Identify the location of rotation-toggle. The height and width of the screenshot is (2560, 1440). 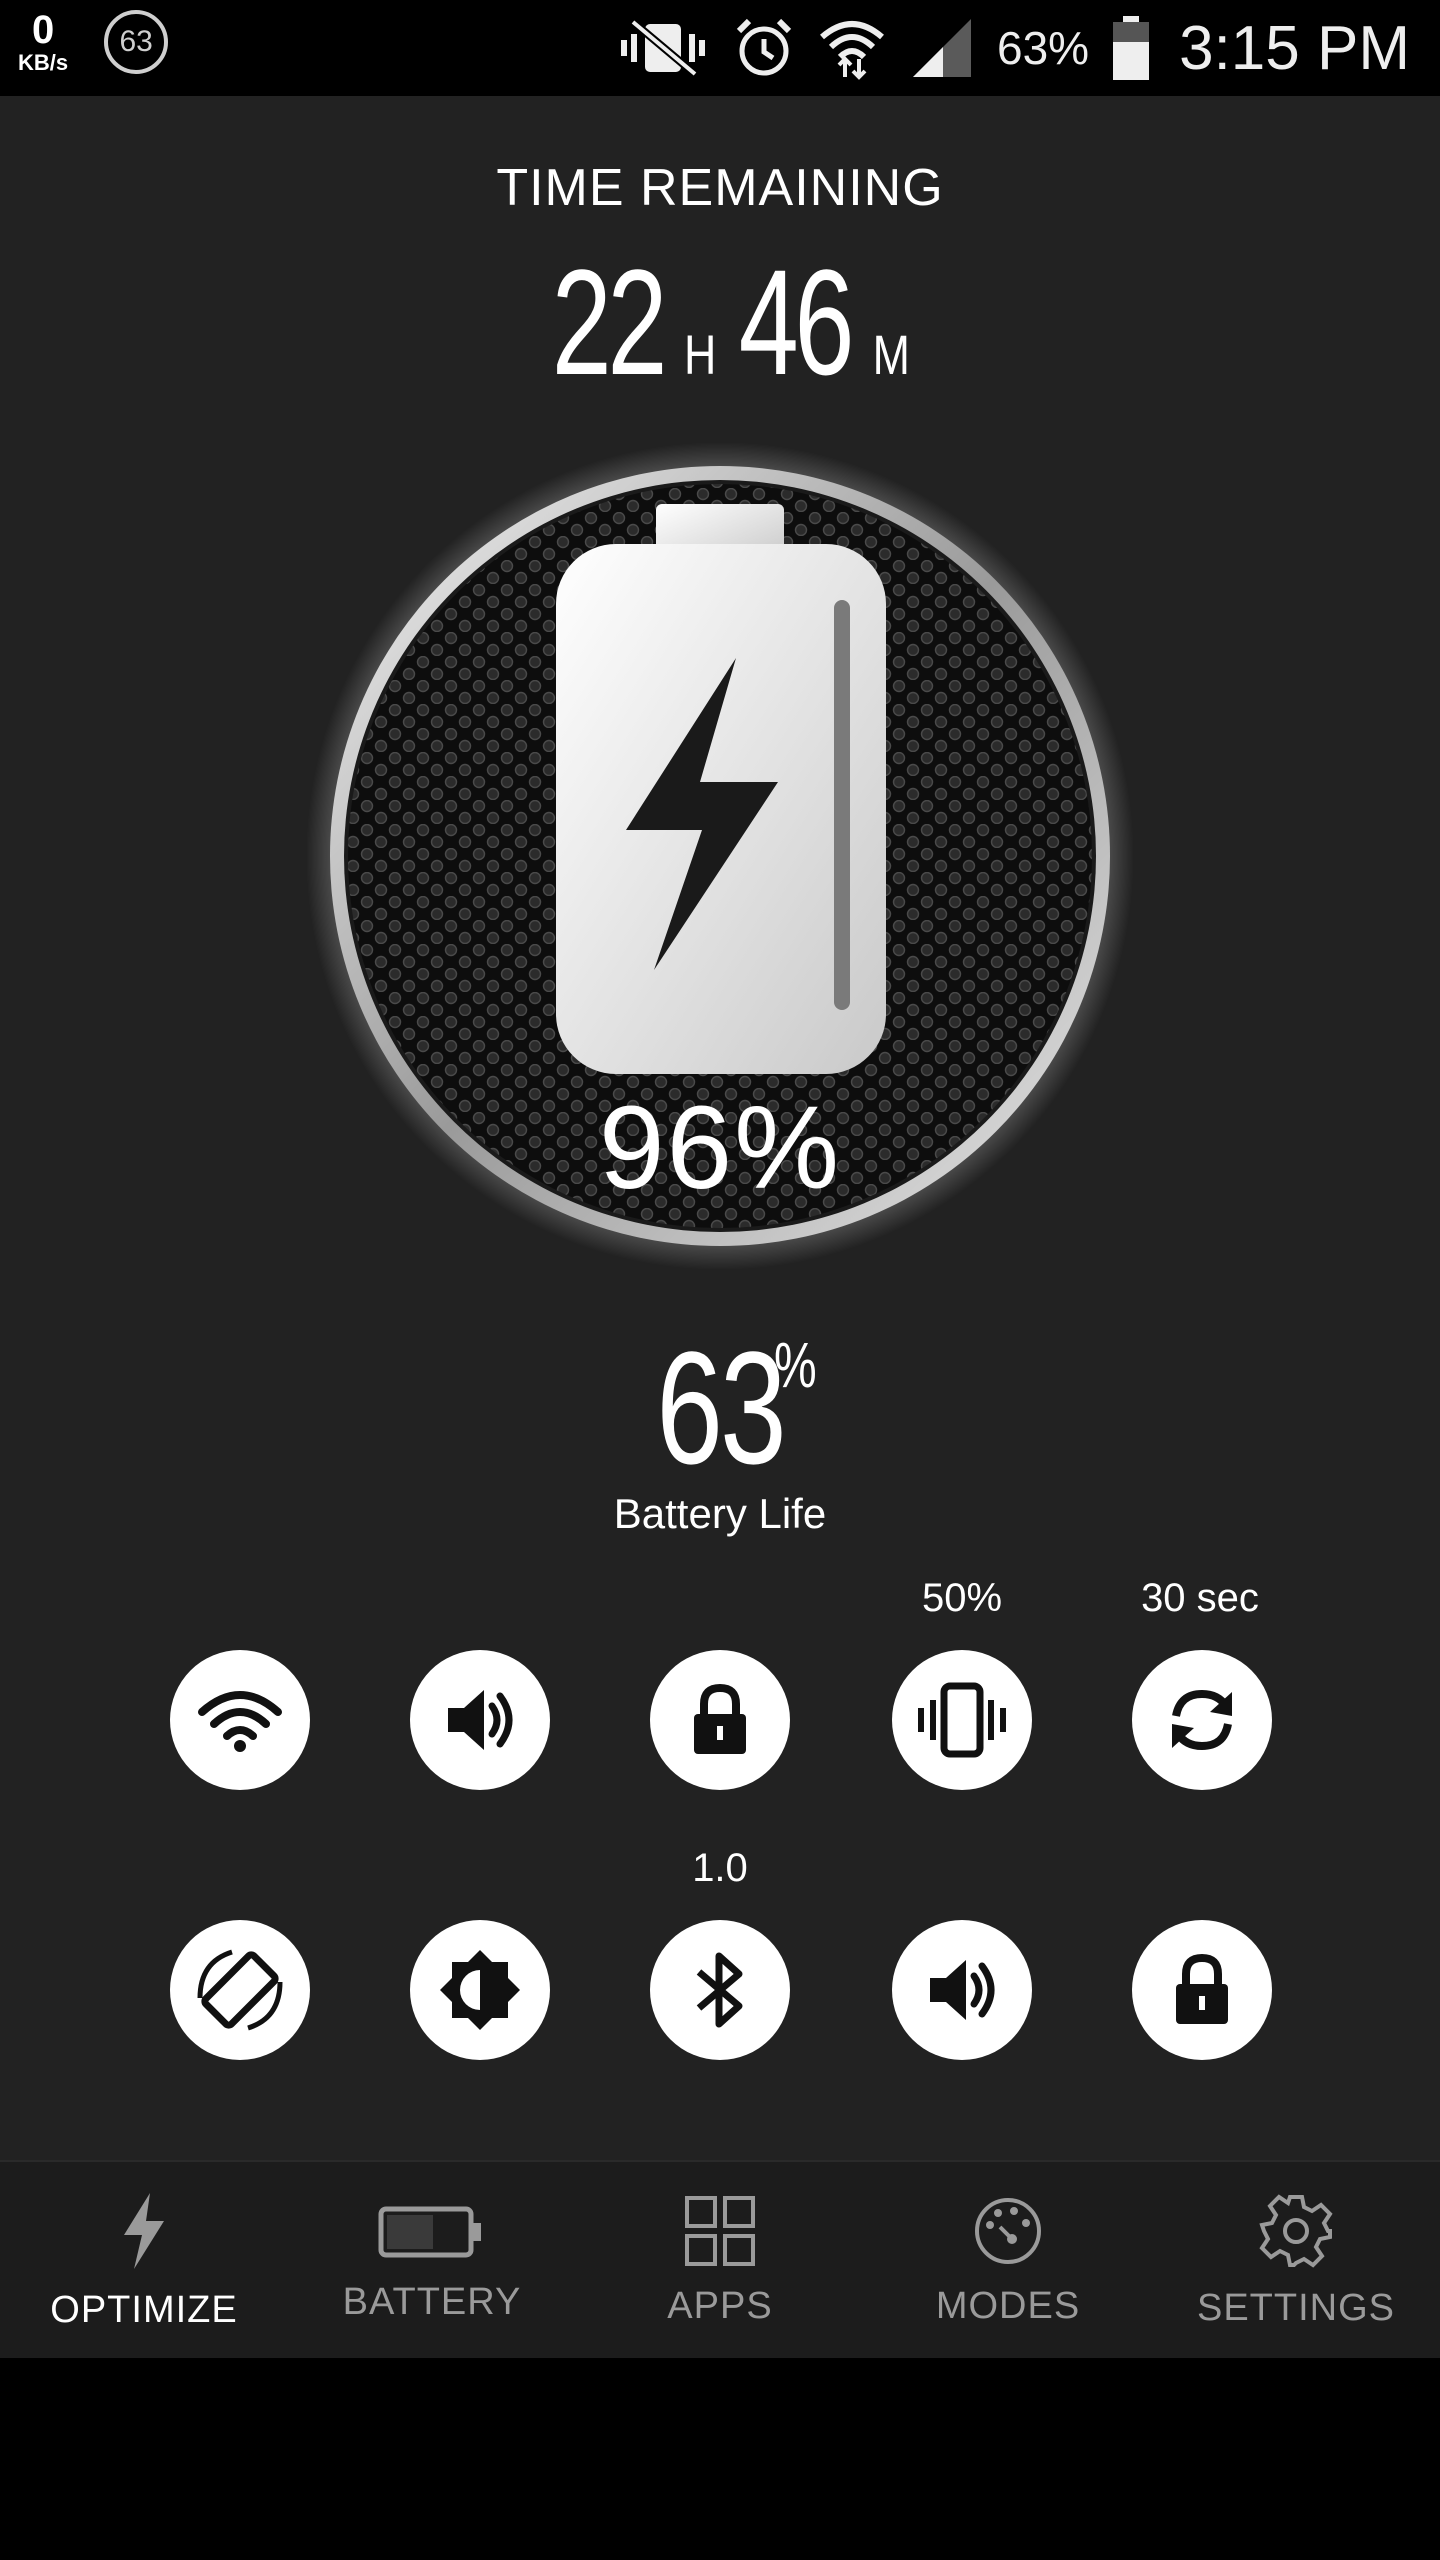
(240, 1990).